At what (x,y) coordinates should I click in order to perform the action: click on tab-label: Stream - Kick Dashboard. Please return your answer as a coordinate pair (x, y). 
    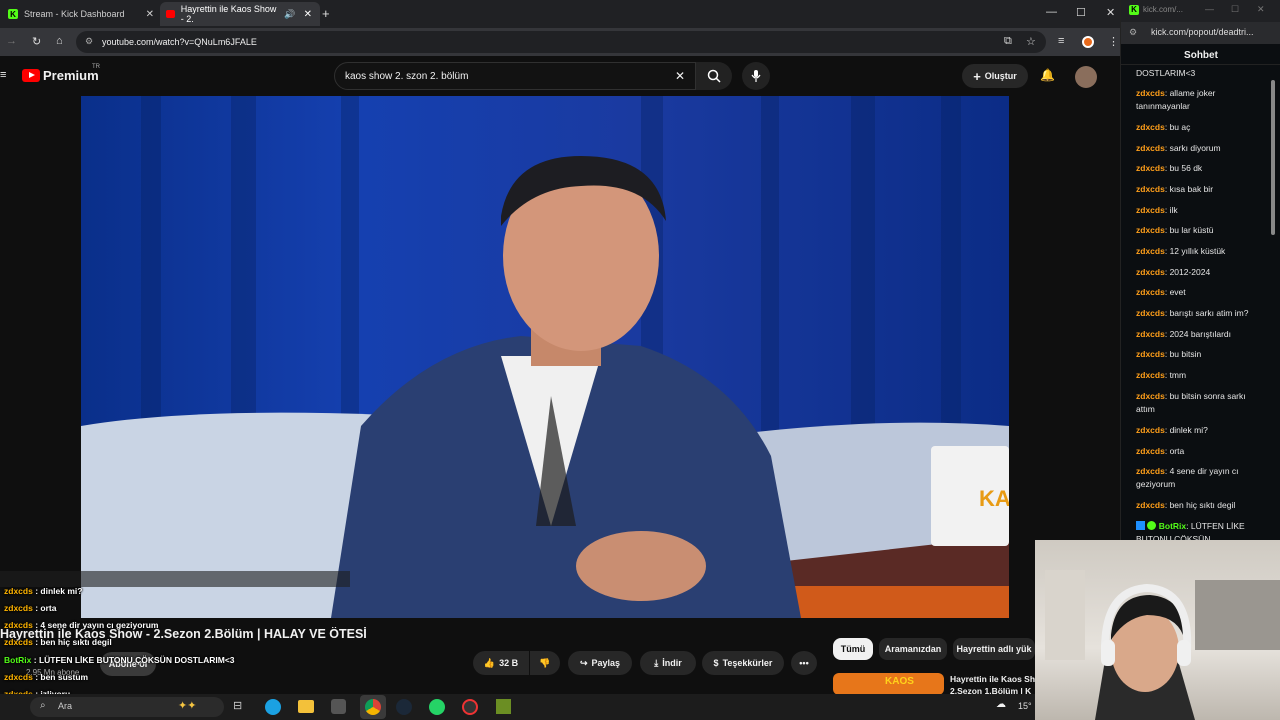
    Looking at the image, I should click on (74, 14).